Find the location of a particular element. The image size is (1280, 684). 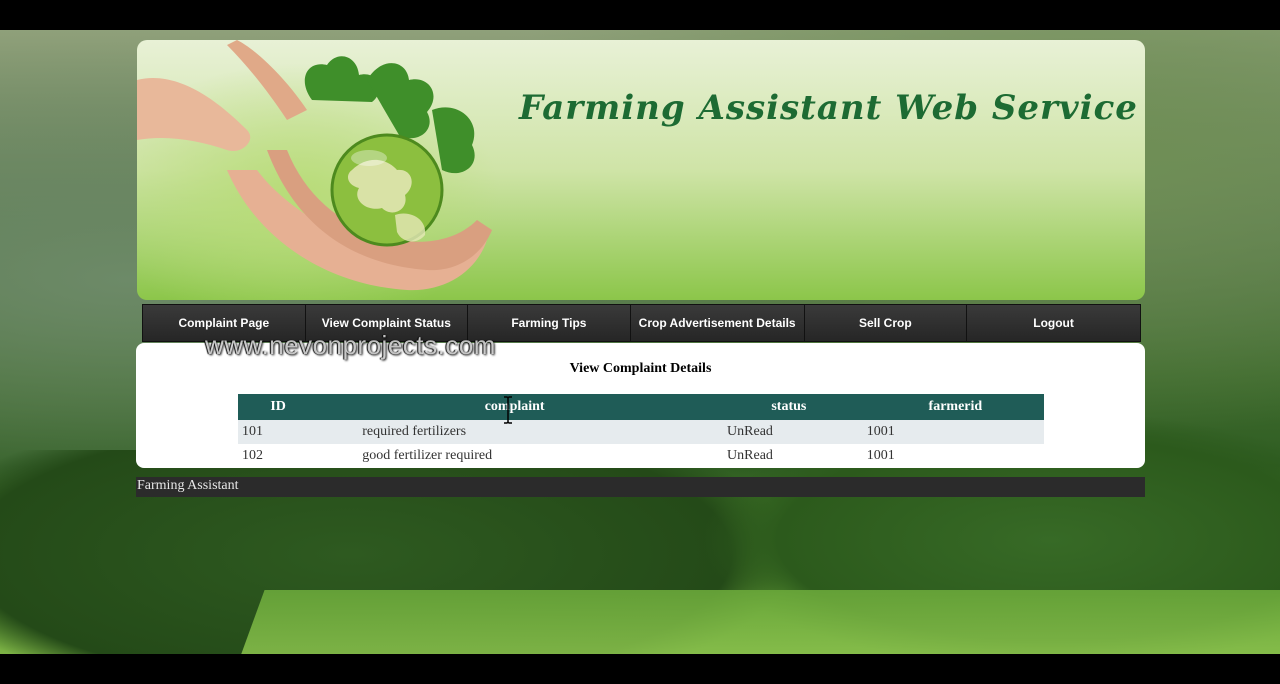

nav-sell-crop: Sell Crop is located at coordinates (886, 323).